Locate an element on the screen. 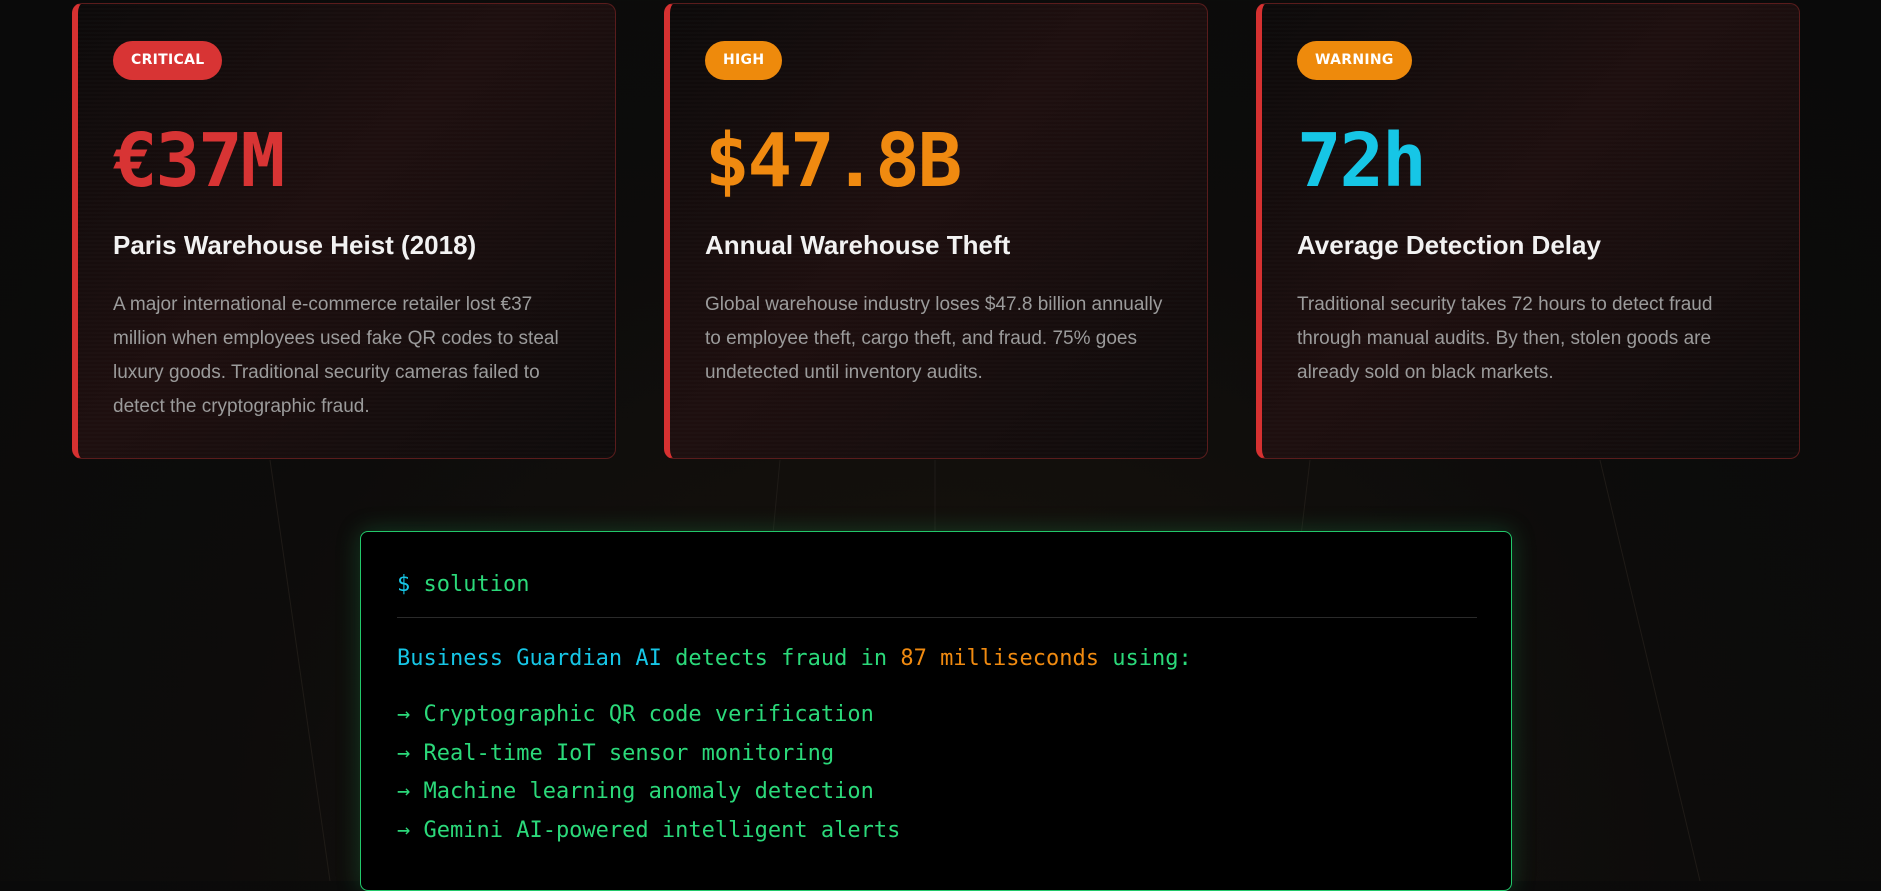  intro-text: detects fraud in is located at coordinates (781, 658).